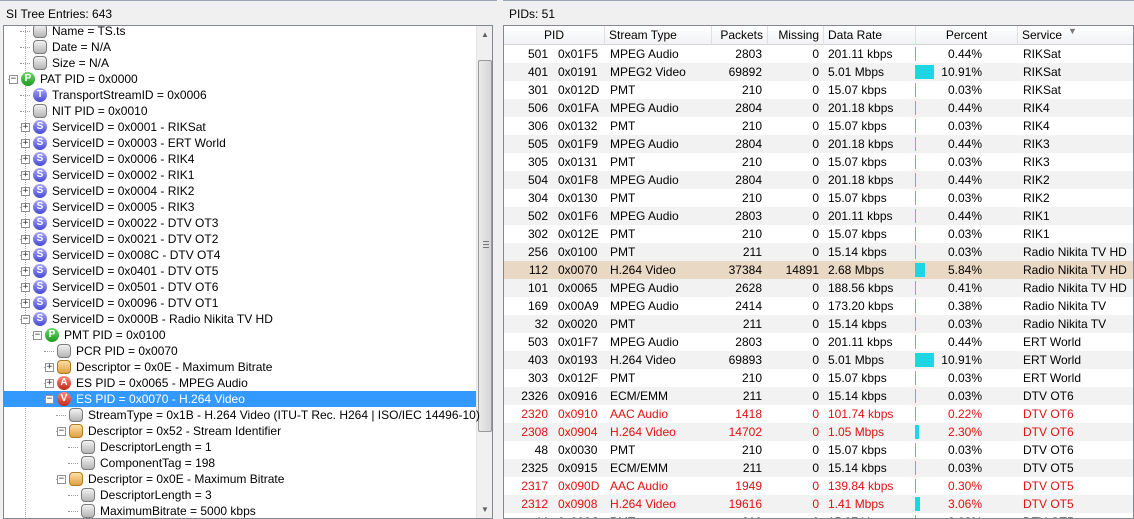 Image resolution: width=1134 pixels, height=519 pixels. What do you see at coordinates (240, 111) in the screenshot?
I see `tree-node: NIT PID = 0x0010` at bounding box center [240, 111].